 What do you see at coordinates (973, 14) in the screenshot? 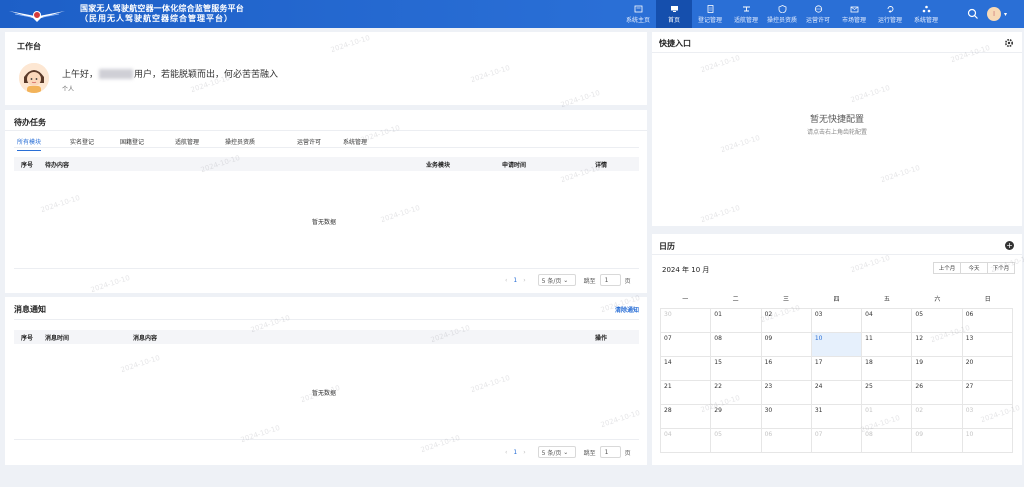
I see `search-icon` at bounding box center [973, 14].